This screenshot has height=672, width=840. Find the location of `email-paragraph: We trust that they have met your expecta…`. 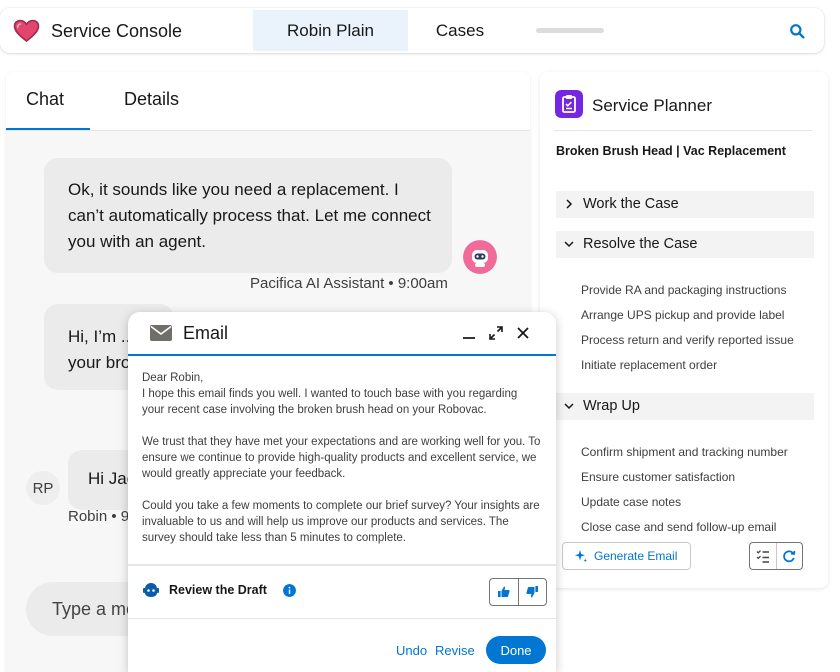

email-paragraph: We trust that they have met your expecta… is located at coordinates (341, 458).